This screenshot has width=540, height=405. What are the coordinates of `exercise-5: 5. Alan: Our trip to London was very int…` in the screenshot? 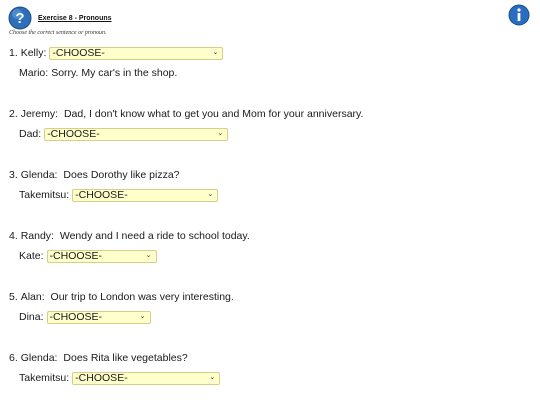 It's located at (121, 307).